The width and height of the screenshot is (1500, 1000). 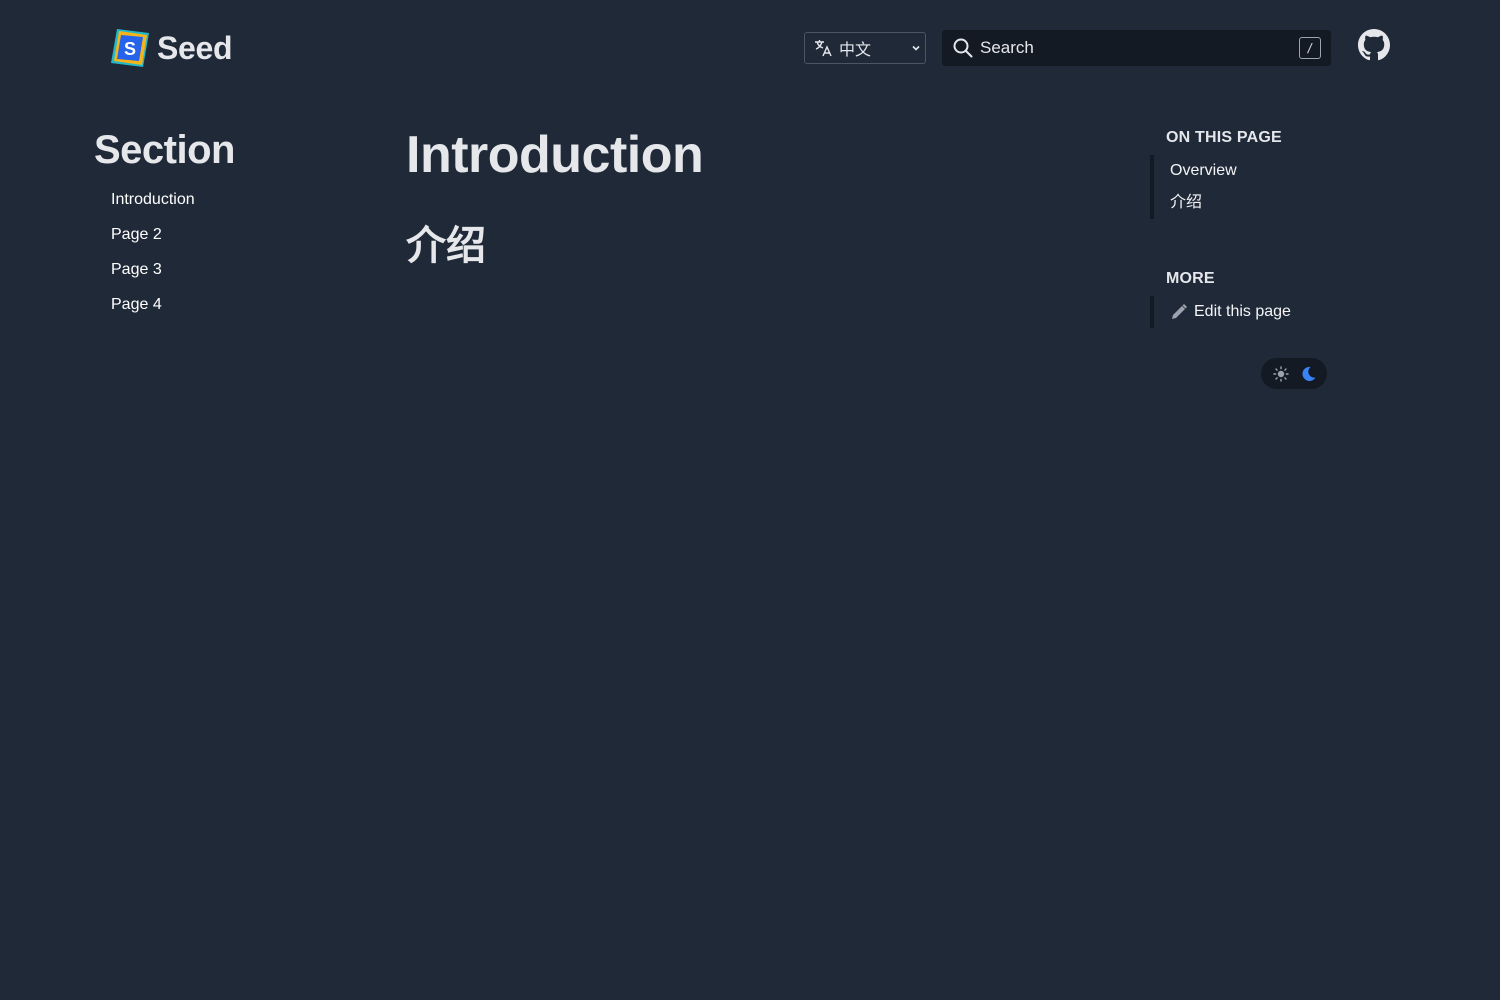 I want to click on search-shortcut-key: /, so click(x=1310, y=48).